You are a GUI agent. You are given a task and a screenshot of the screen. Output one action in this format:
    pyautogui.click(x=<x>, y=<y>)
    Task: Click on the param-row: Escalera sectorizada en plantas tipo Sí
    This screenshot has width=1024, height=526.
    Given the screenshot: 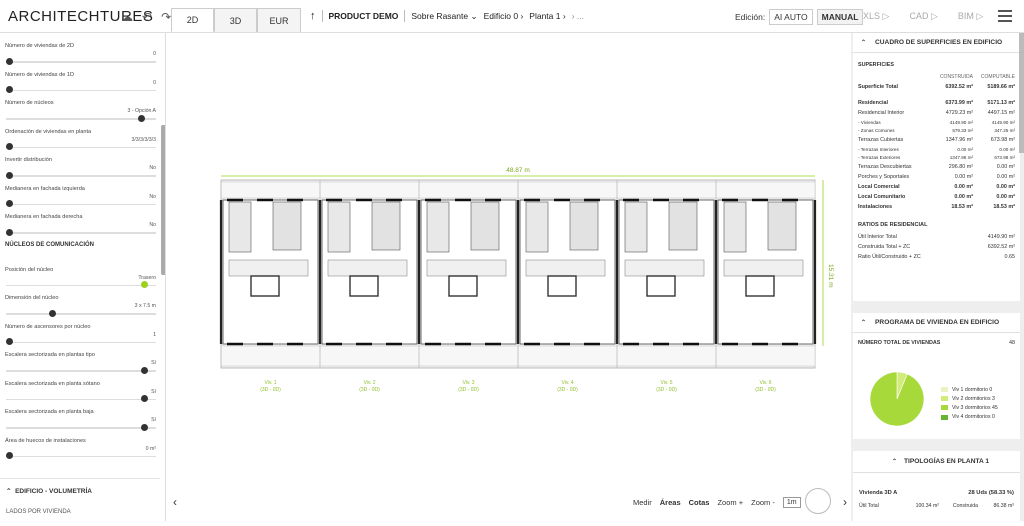 What is the action you would take?
    pyautogui.click(x=82, y=358)
    